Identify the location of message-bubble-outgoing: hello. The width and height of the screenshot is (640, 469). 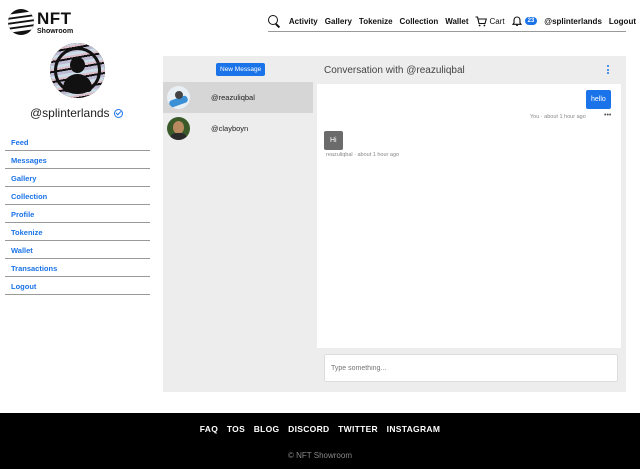
(598, 99).